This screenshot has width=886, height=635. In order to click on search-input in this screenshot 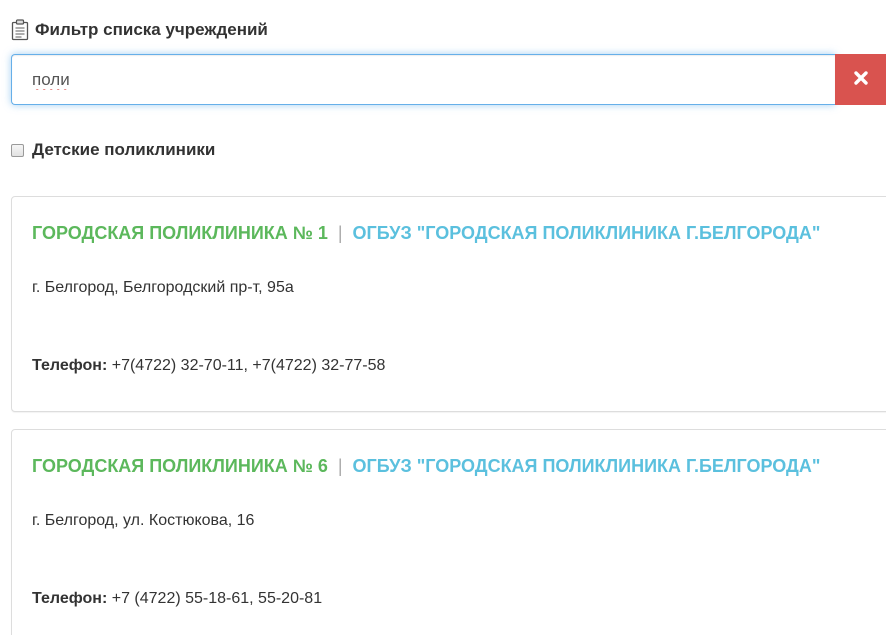, I will do `click(423, 79)`.